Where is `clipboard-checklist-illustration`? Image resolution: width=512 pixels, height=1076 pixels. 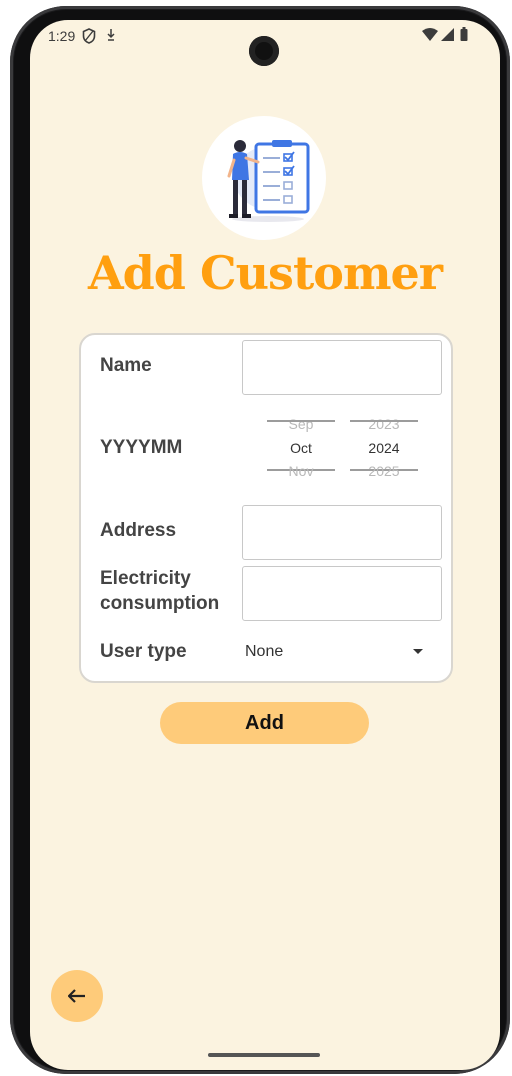
clipboard-checklist-illustration is located at coordinates (268, 181).